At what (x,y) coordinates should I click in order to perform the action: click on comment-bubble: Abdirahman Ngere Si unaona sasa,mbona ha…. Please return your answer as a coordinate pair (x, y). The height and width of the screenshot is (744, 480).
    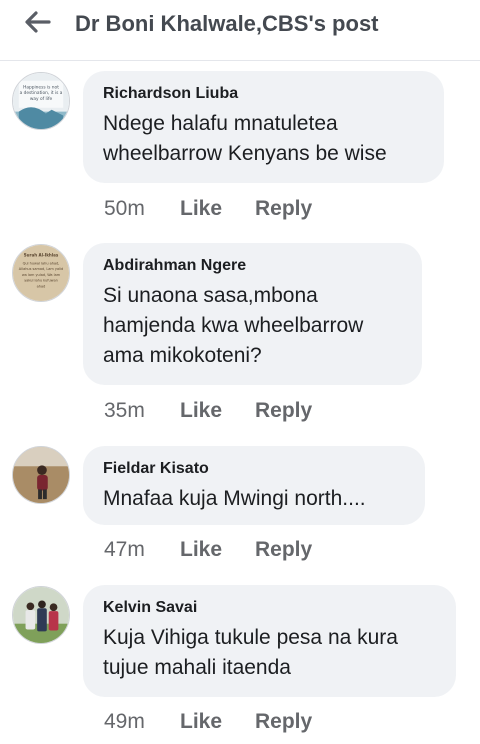
    Looking at the image, I should click on (252, 314).